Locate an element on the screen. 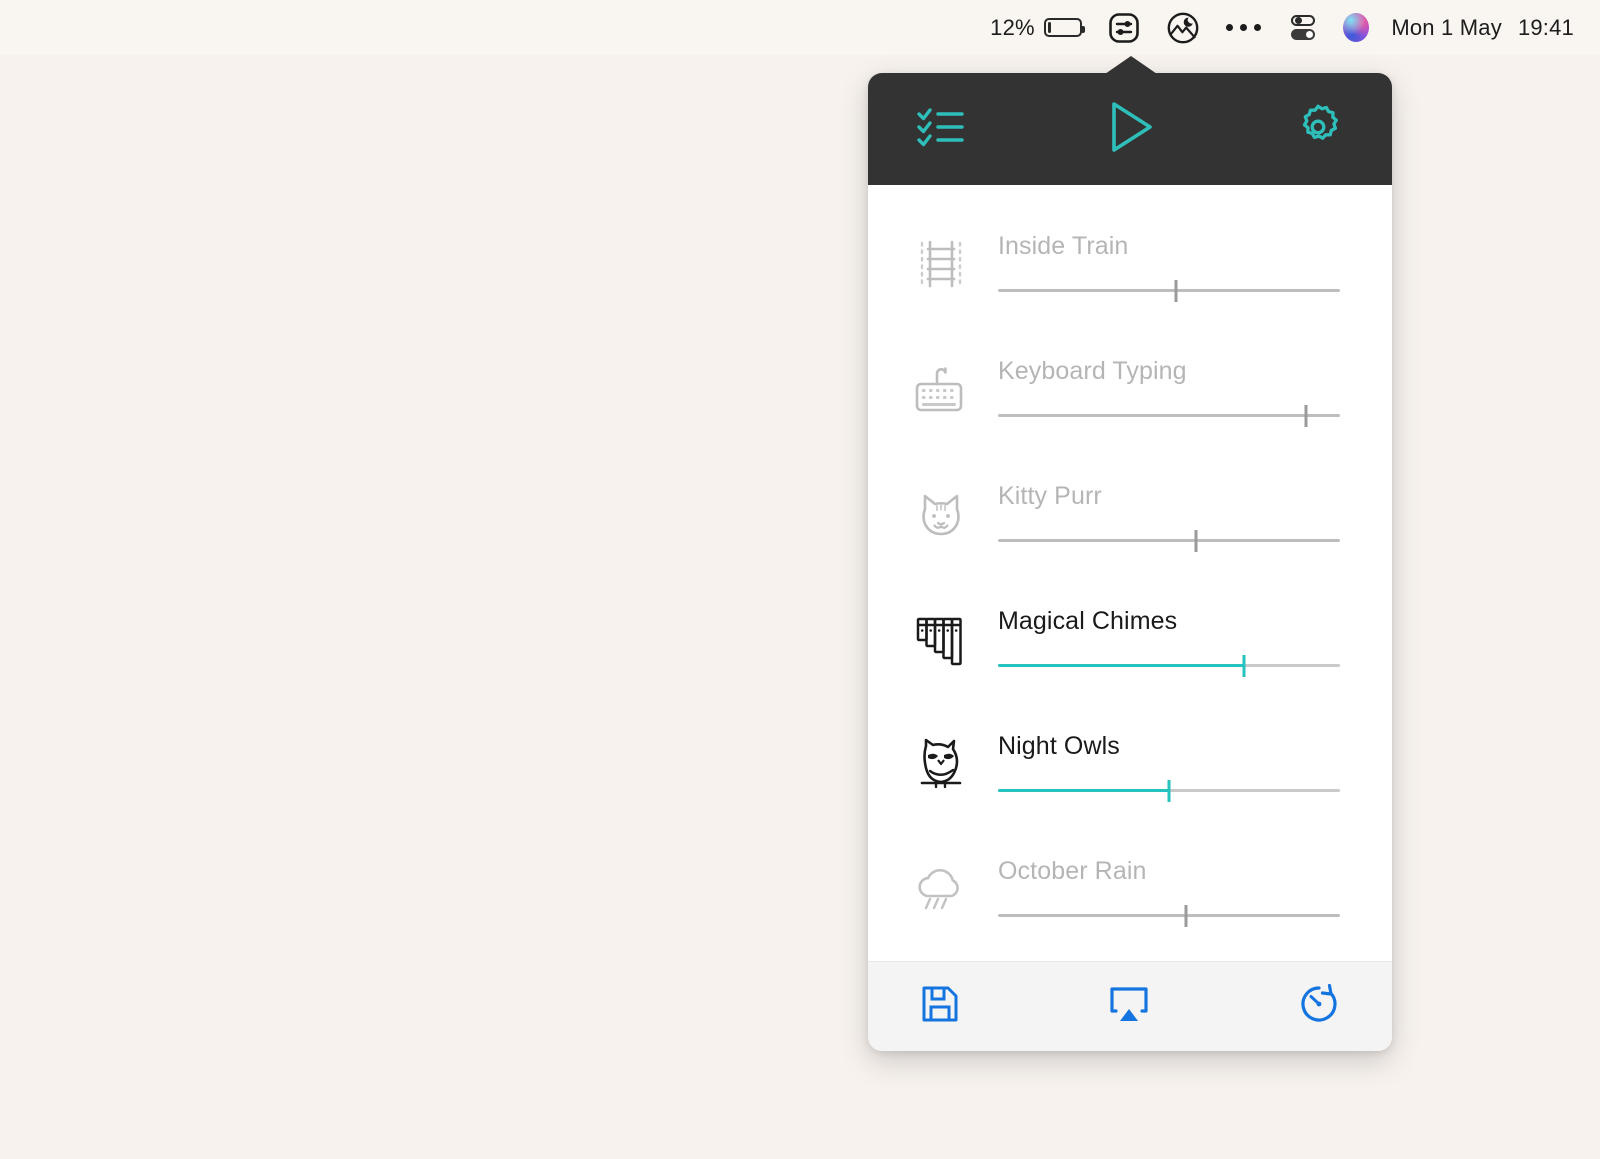 This screenshot has height=1159, width=1600. timer-button is located at coordinates (1319, 1006).